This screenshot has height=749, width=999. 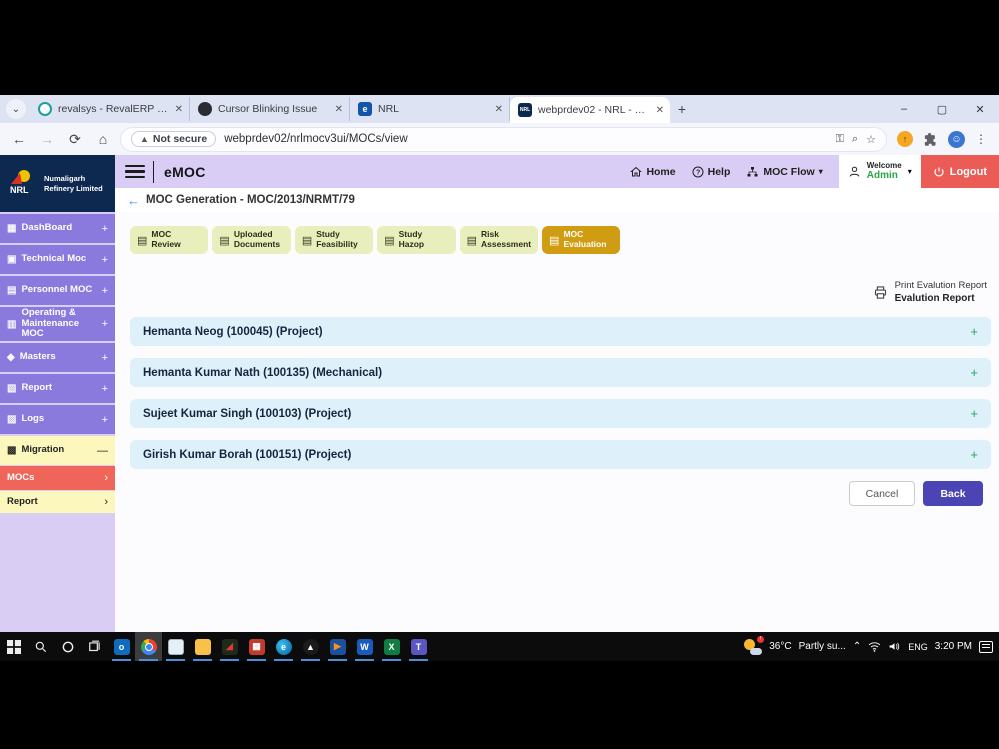 What do you see at coordinates (57, 228) in the screenshot?
I see `sidebar-item-dashboard: ▦ DashBoard +` at bounding box center [57, 228].